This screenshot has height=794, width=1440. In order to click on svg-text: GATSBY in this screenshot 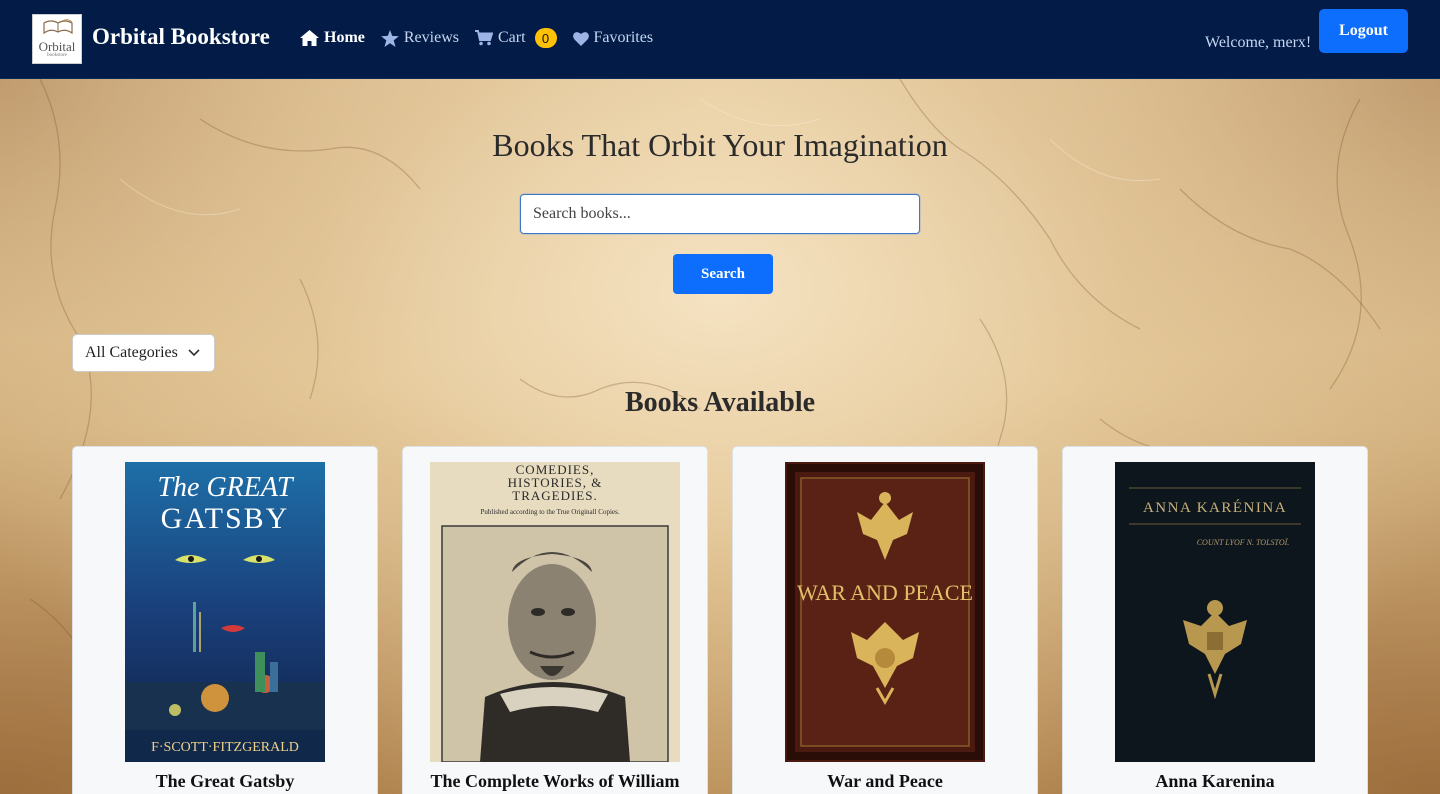, I will do `click(225, 518)`.